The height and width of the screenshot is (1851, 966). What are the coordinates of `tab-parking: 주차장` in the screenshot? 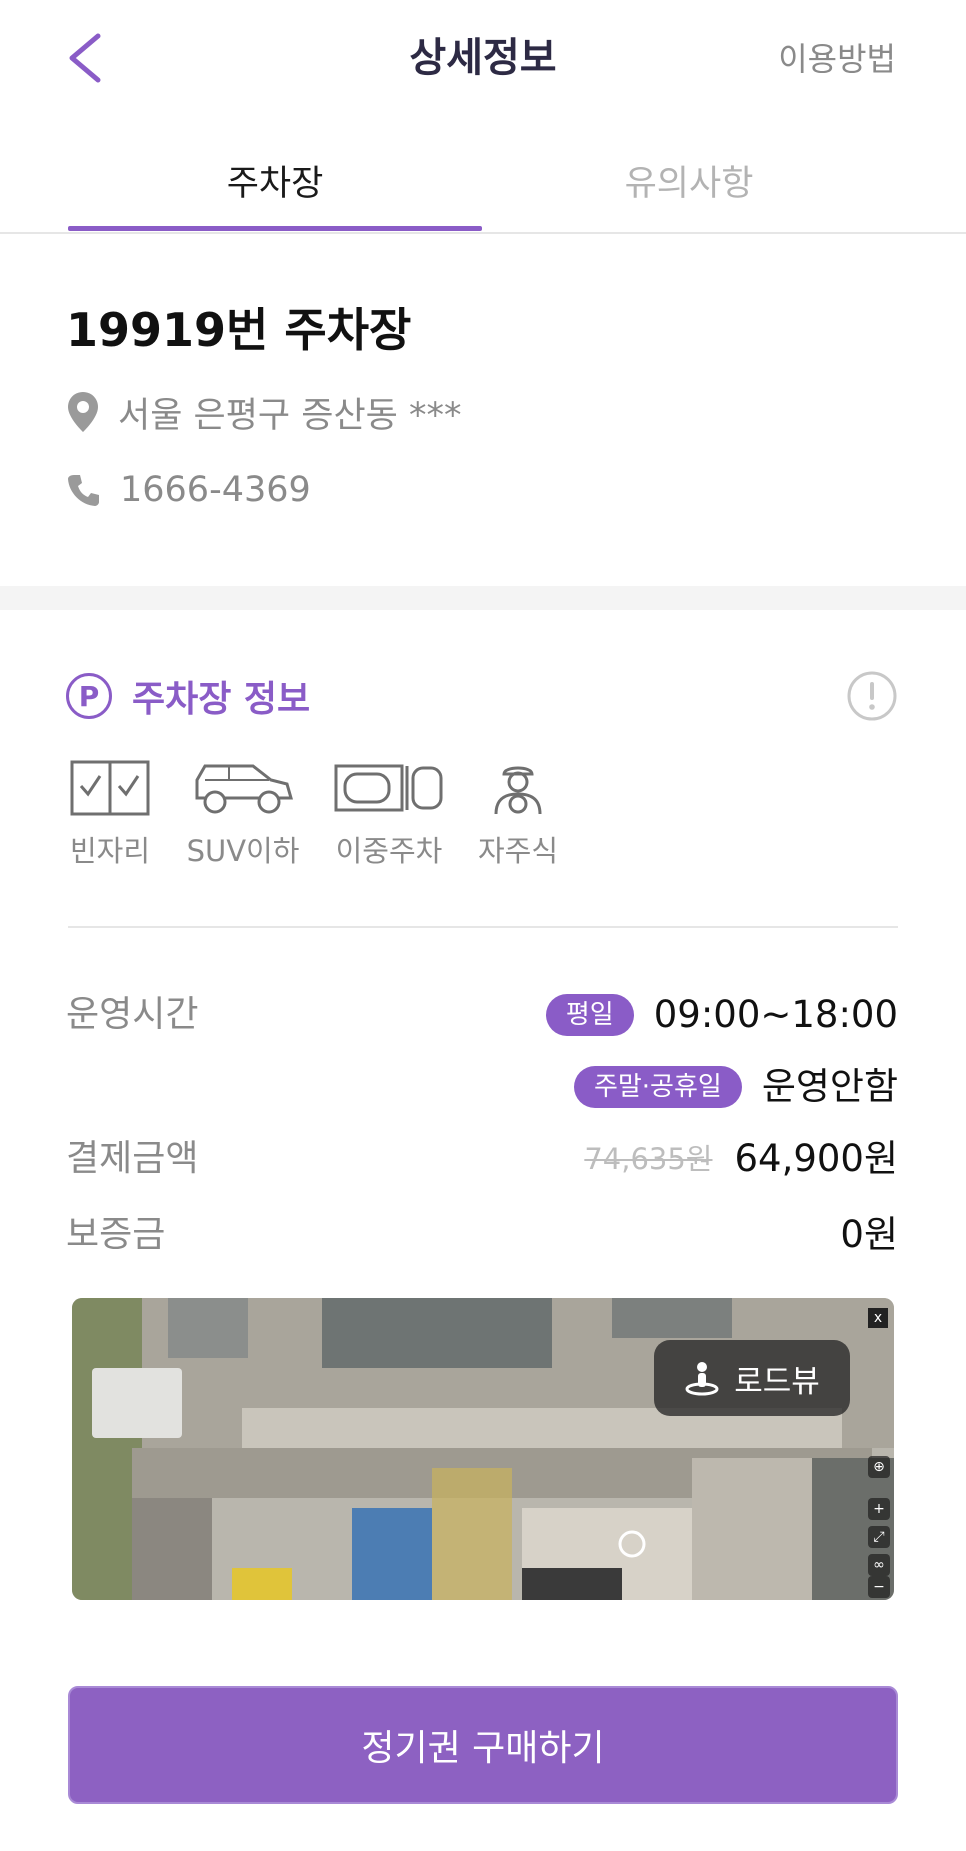 It's located at (275, 184).